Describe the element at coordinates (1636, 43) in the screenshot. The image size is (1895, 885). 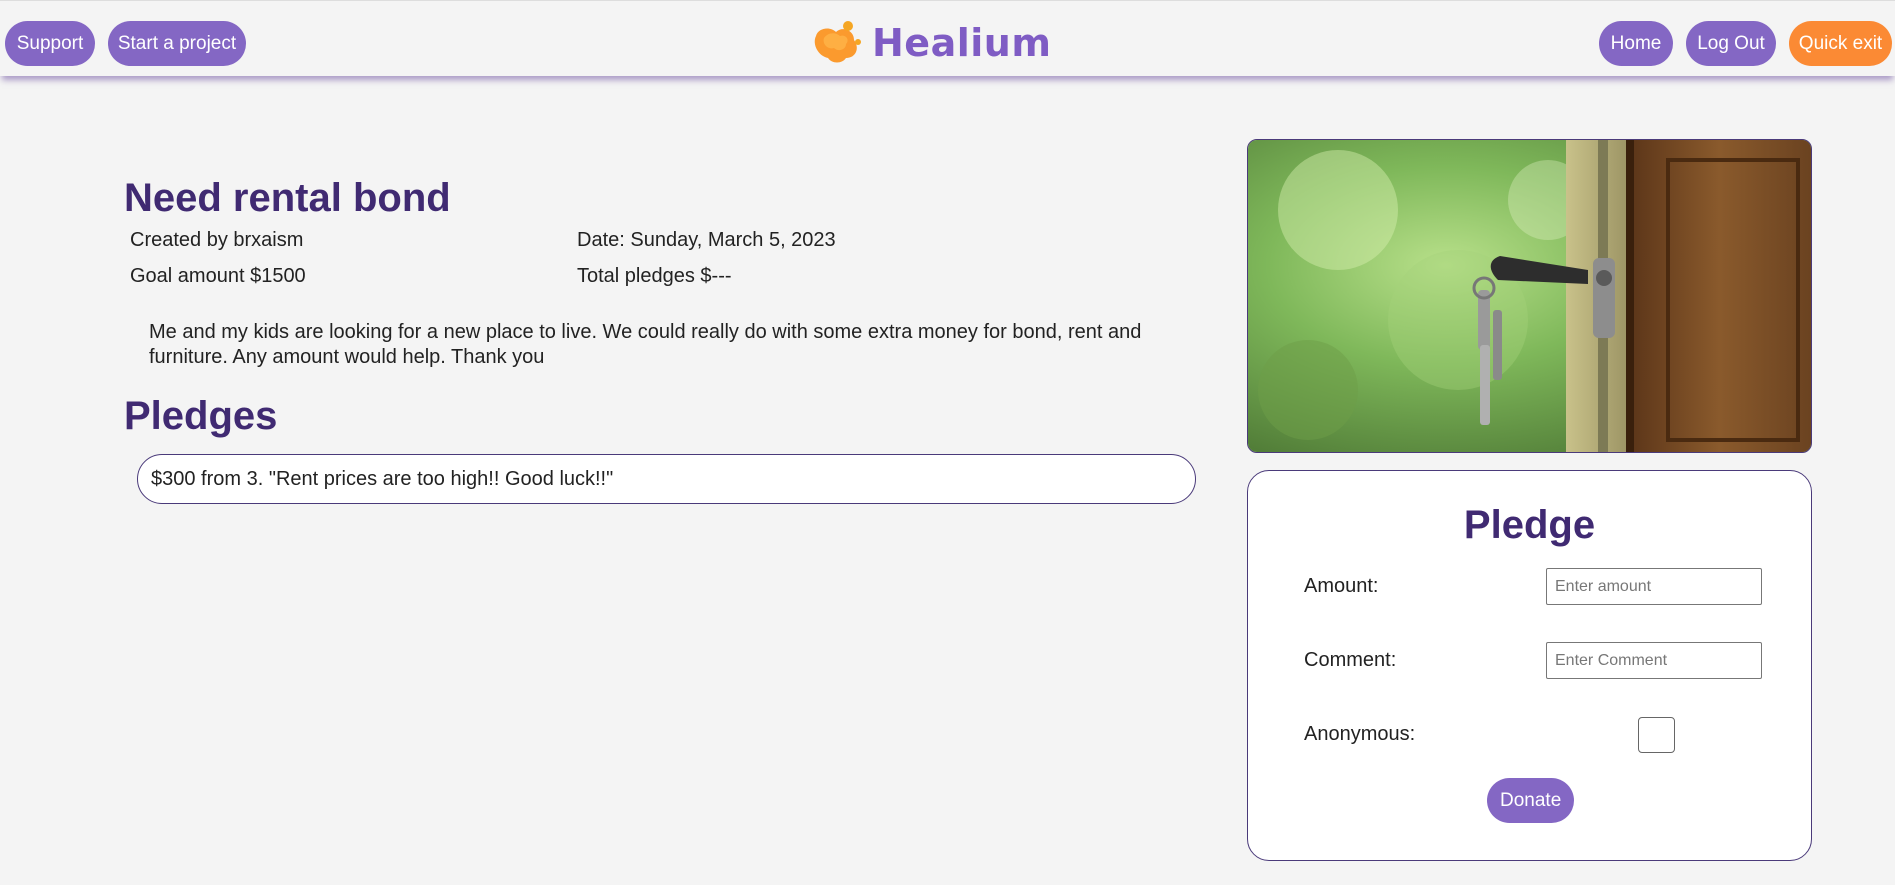
I see `home-button: Home` at that location.